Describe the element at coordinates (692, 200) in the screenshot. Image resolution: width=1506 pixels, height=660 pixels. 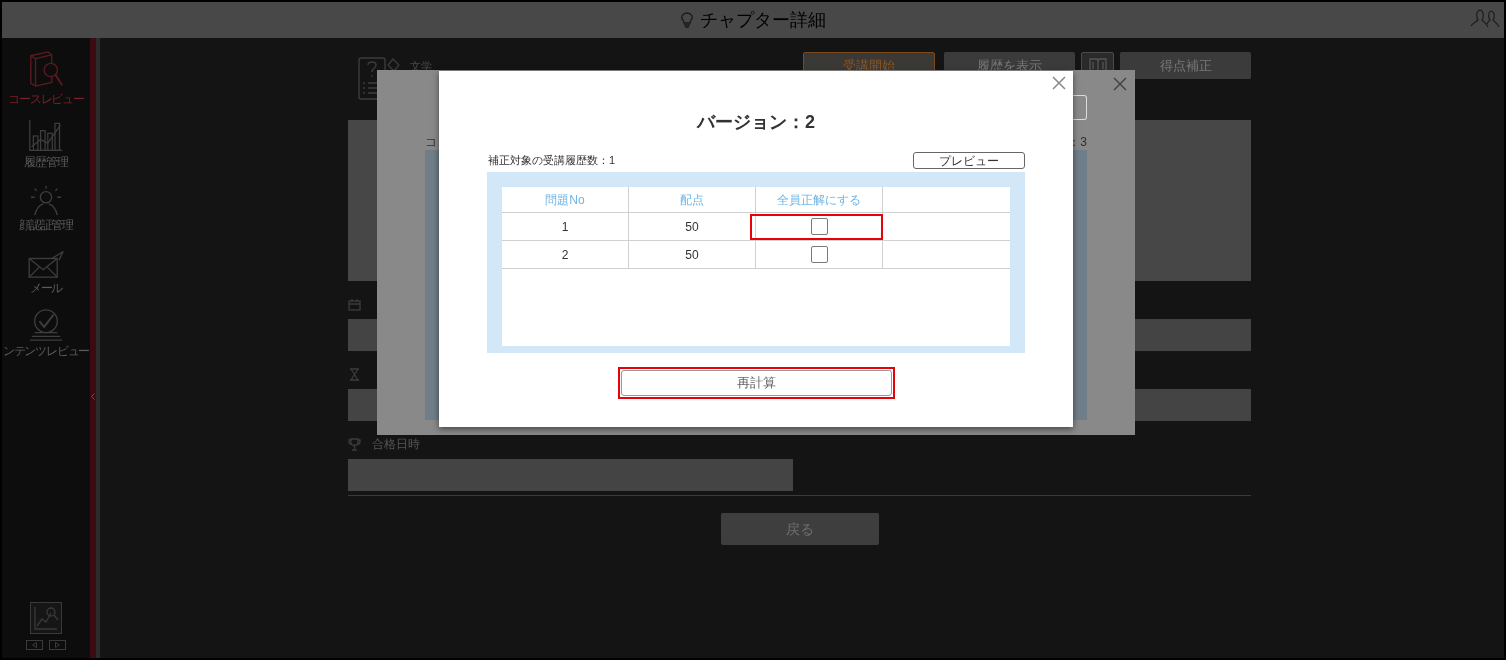
I see `column-header: 配点` at that location.